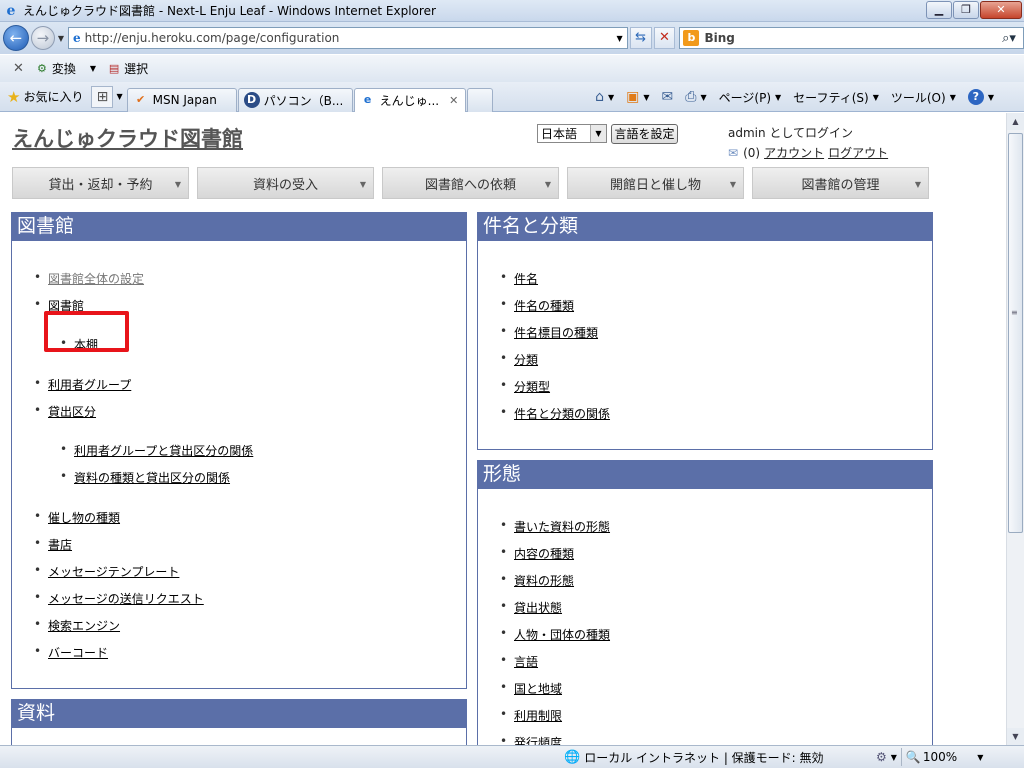 The height and width of the screenshot is (768, 1024). I want to click on feed-dropdown-icon: ▼, so click(646, 97).